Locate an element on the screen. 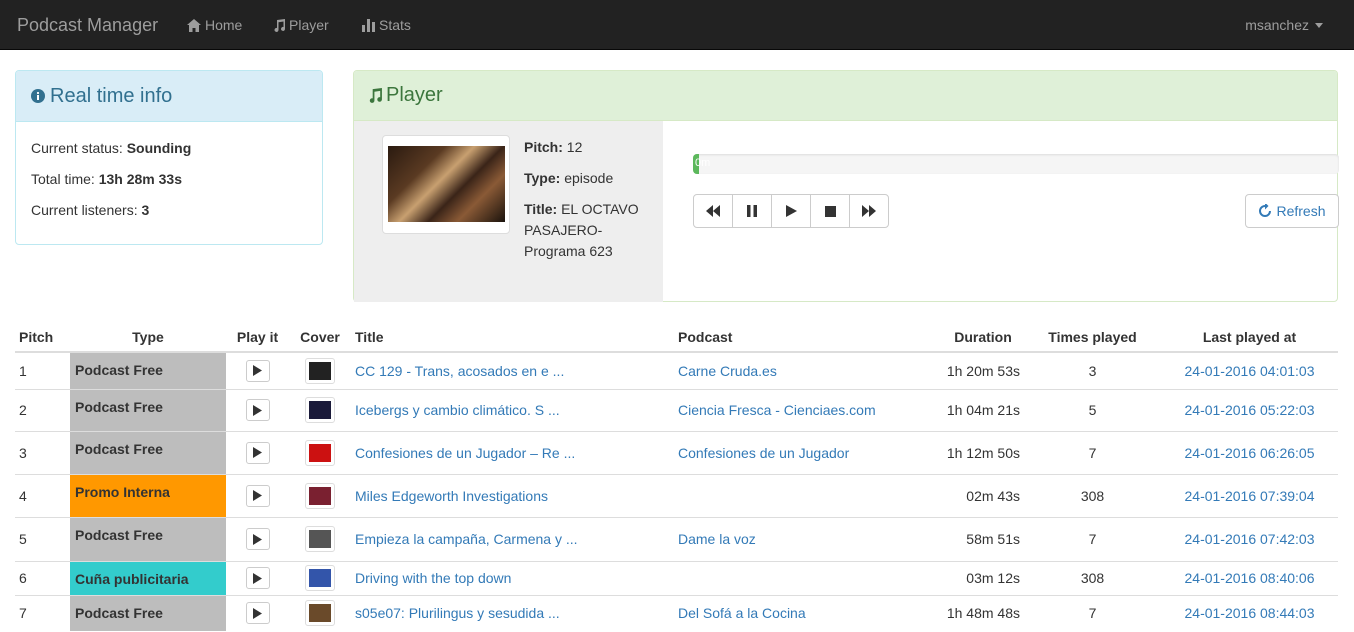 This screenshot has width=1354, height=632. nav-stats-label: Stats is located at coordinates (395, 25).